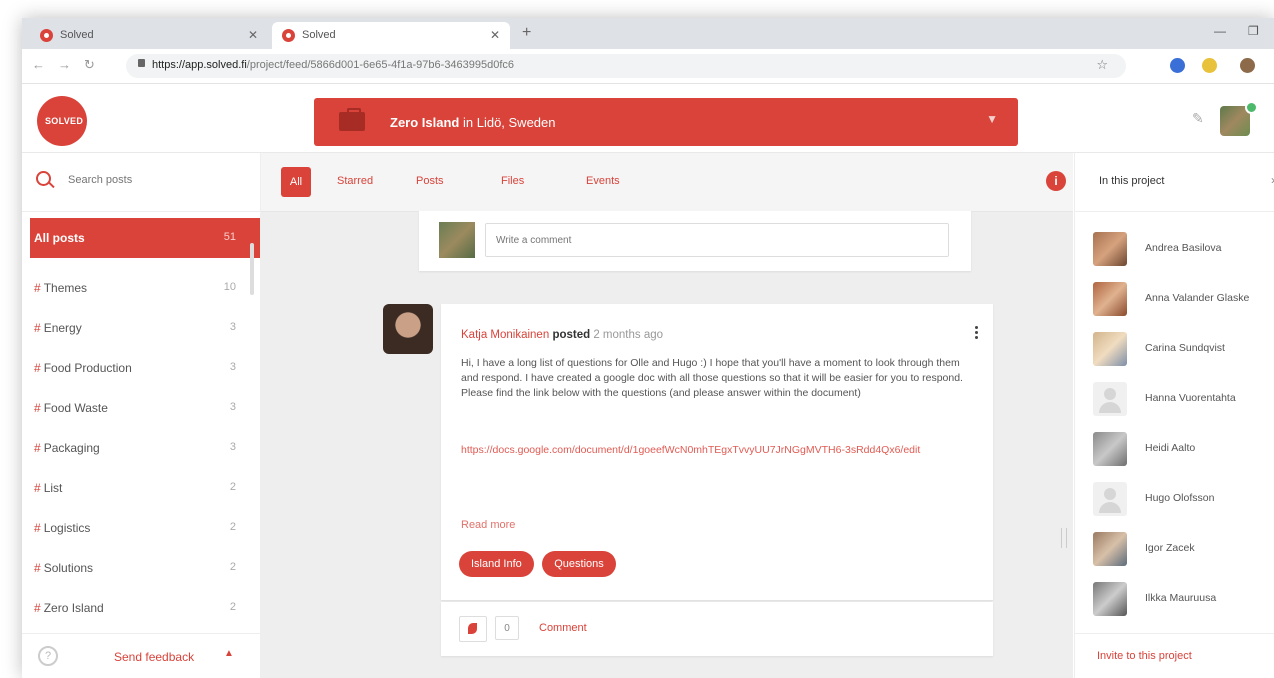  What do you see at coordinates (526, 33) in the screenshot?
I see `new-tab-icon: +` at bounding box center [526, 33].